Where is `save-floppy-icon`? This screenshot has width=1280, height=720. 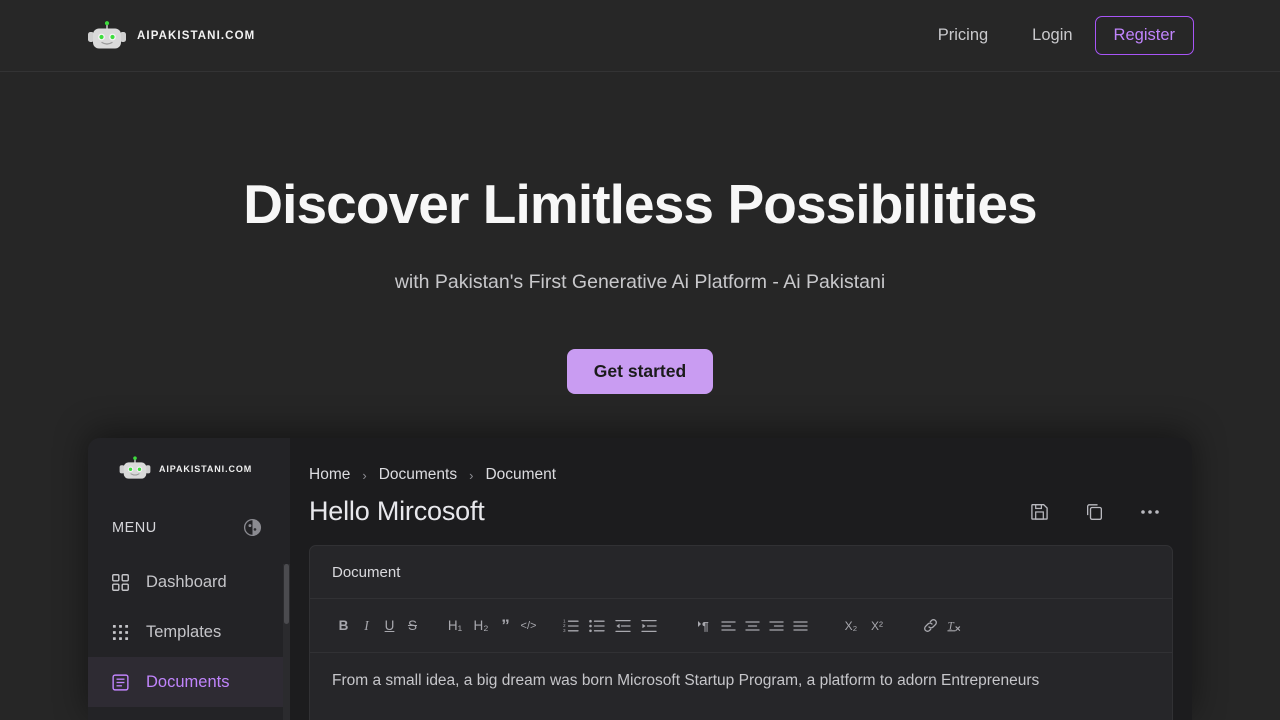 save-floppy-icon is located at coordinates (1039, 511).